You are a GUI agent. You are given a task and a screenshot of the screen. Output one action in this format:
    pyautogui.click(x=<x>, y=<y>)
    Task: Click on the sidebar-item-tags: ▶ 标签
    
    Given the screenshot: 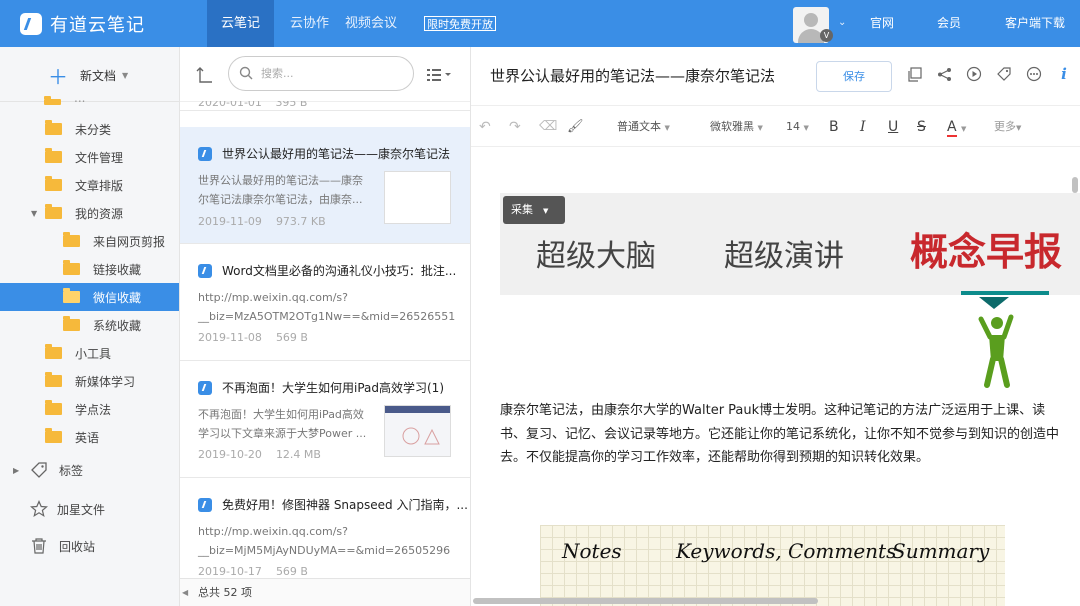 What is the action you would take?
    pyautogui.click(x=89, y=470)
    